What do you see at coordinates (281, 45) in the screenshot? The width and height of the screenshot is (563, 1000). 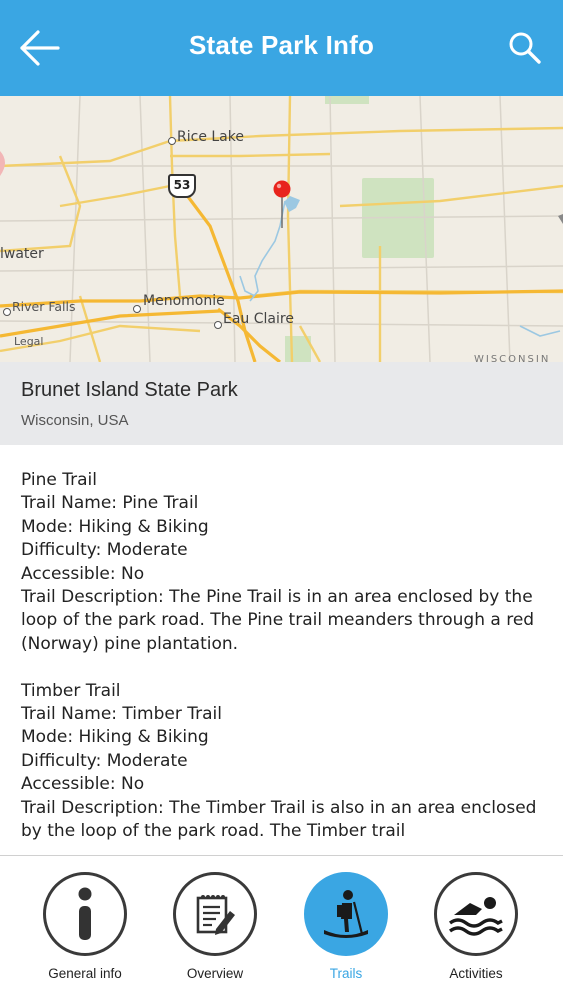 I see `page-title: State Park Info` at bounding box center [281, 45].